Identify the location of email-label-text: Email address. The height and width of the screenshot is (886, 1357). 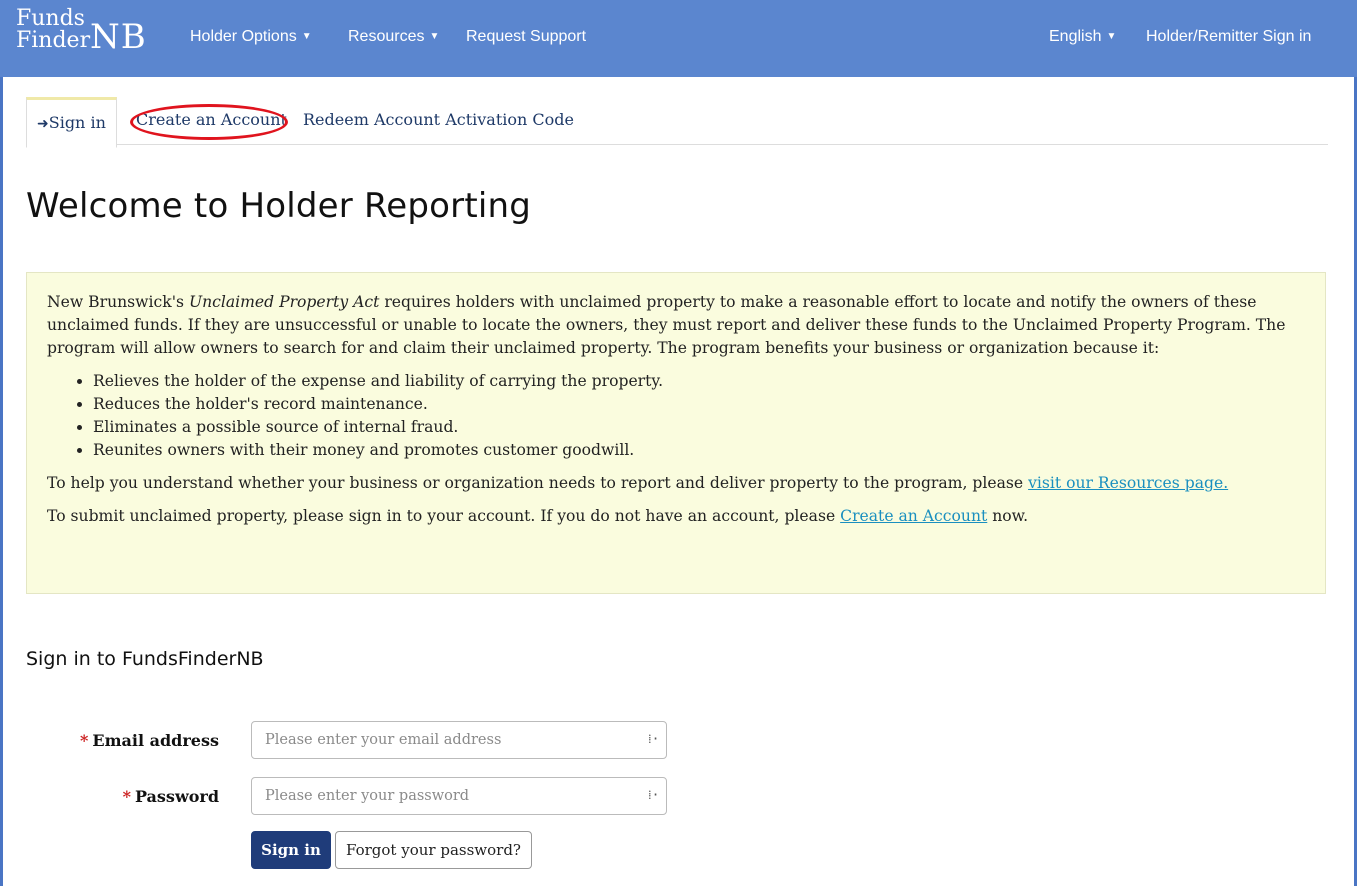
(155, 740).